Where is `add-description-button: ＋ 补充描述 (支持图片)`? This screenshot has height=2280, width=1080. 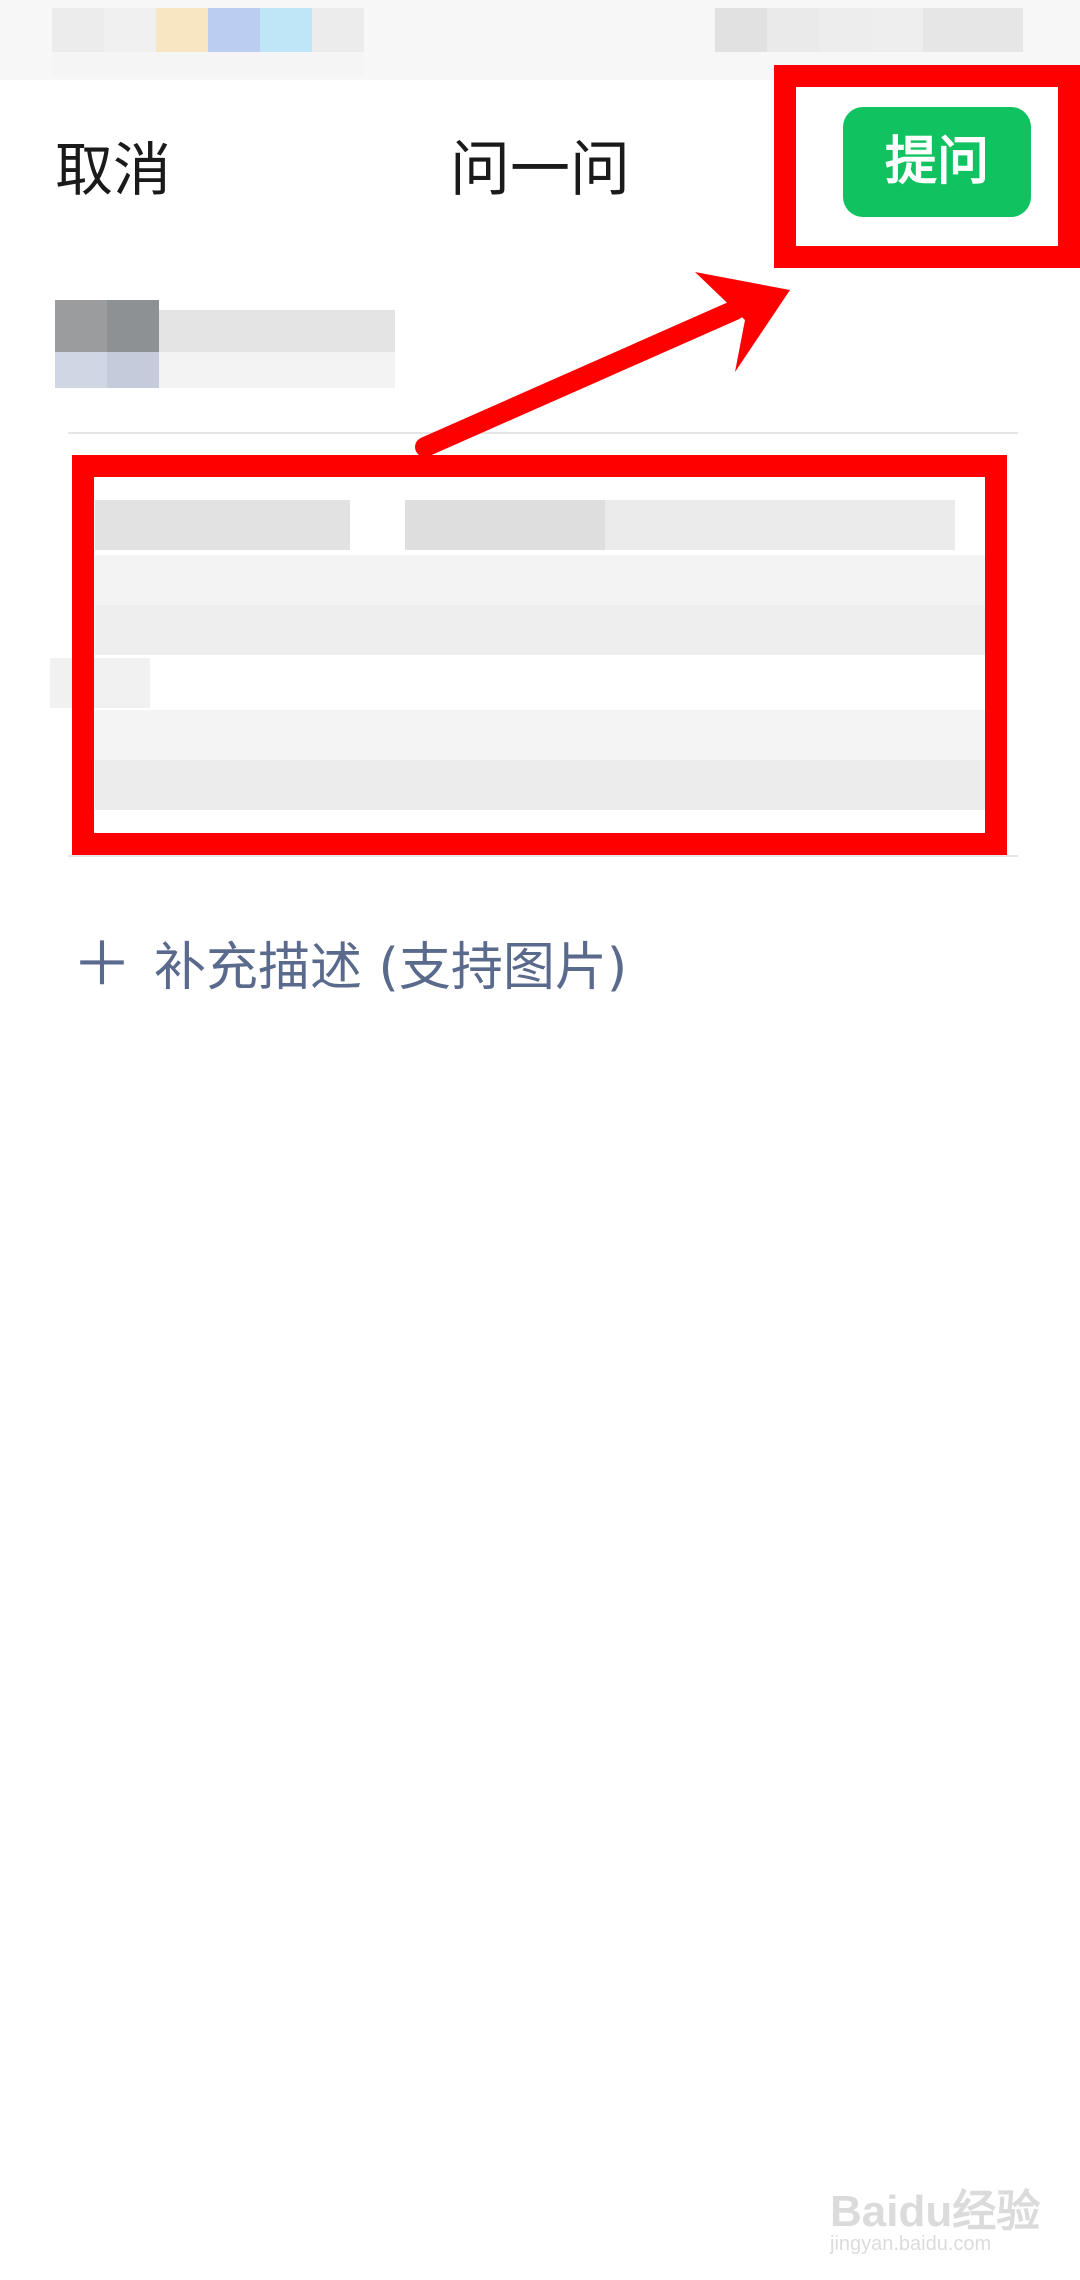 add-description-button: ＋ 补充描述 (支持图片) is located at coordinates (349, 966).